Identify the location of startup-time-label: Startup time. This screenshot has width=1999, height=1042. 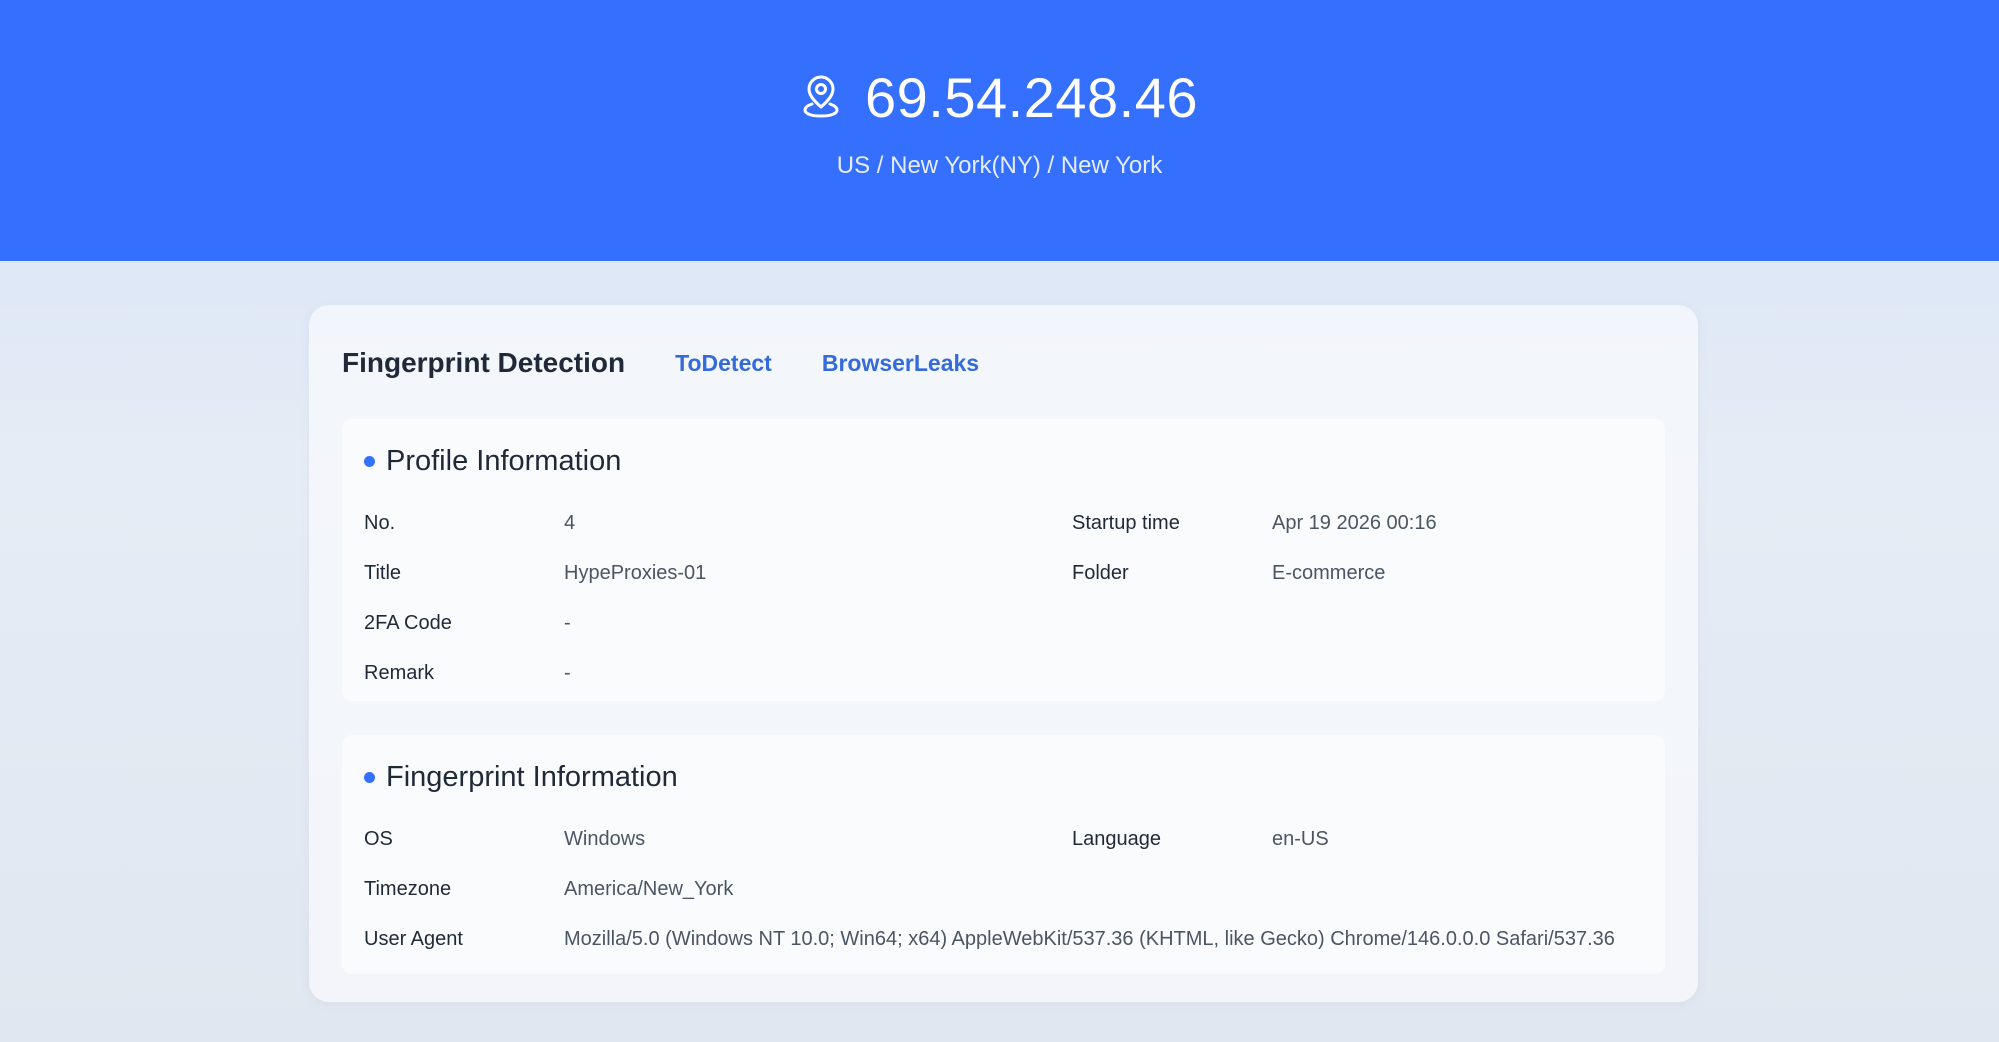
(1126, 523).